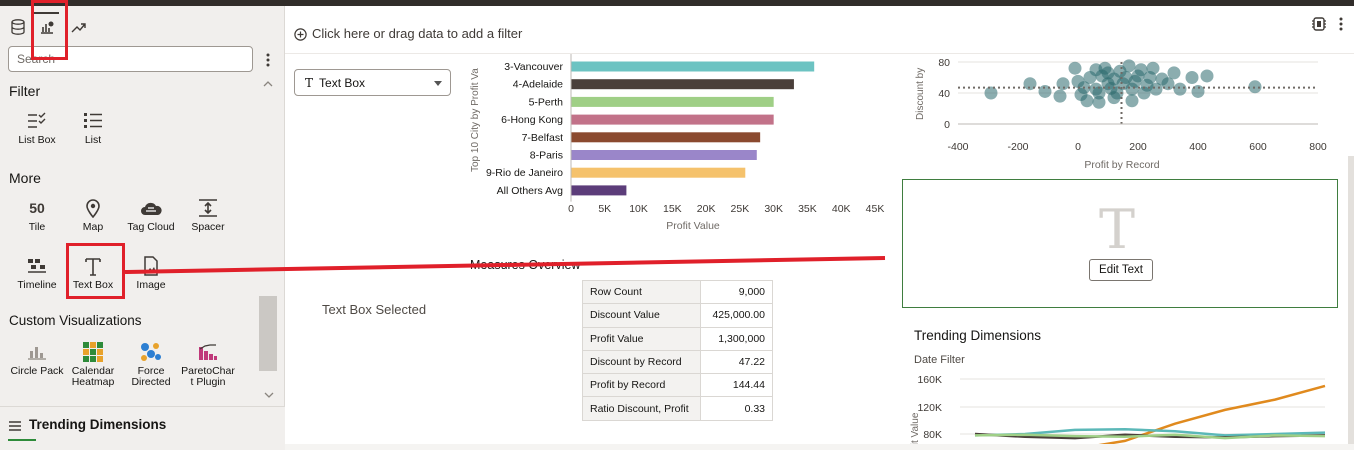 This screenshot has height=450, width=1354. Describe the element at coordinates (929, 408) in the screenshot. I see `y-tick-label: 120K` at that location.